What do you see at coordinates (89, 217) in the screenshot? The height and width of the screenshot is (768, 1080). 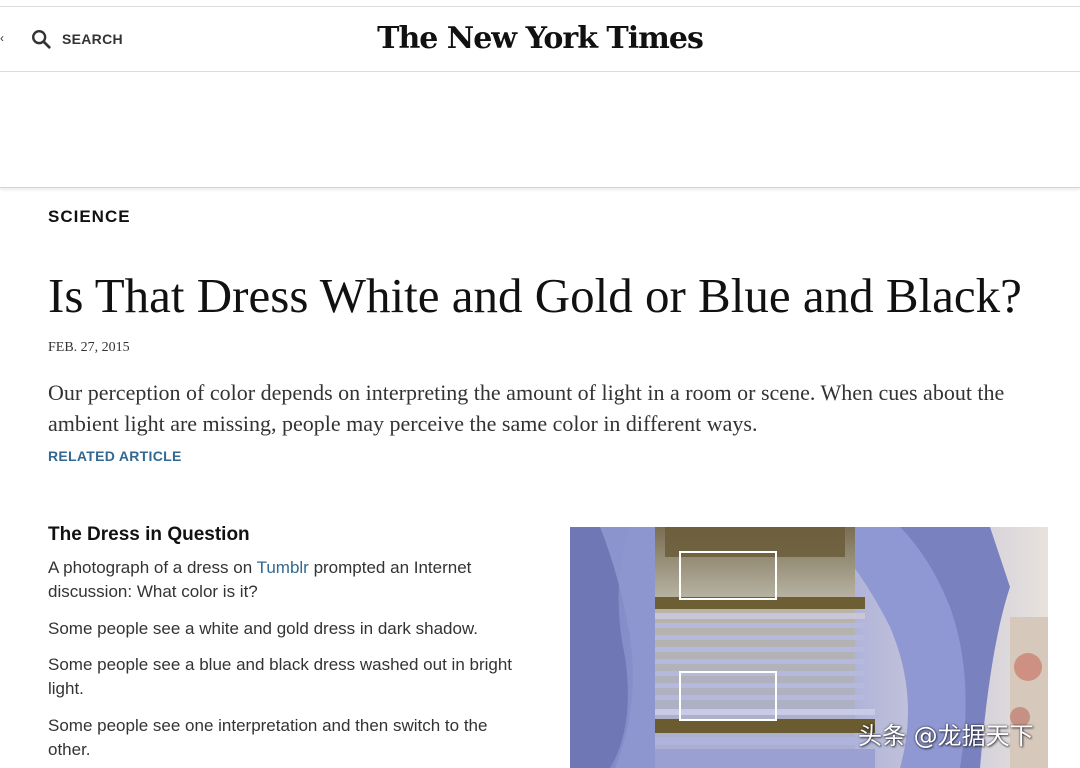 I see `section-kicker: SCIENCE` at bounding box center [89, 217].